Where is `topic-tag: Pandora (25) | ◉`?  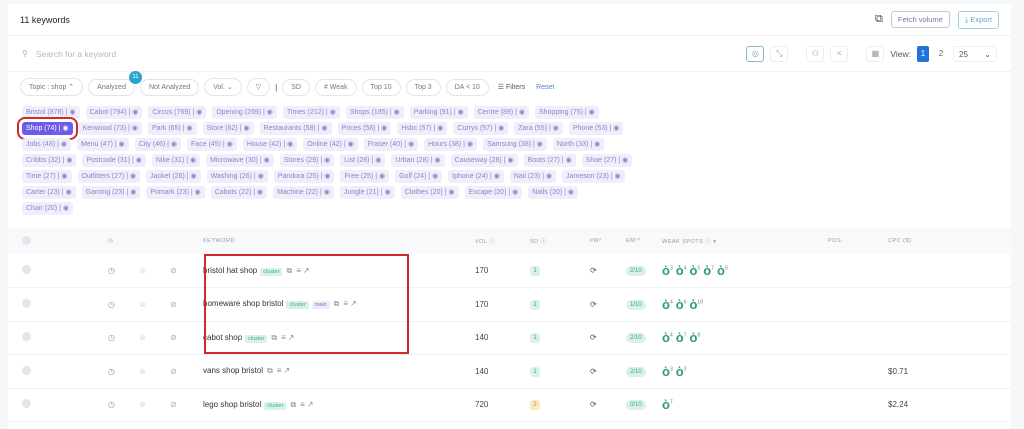 topic-tag: Pandora (25) | ◉ is located at coordinates (304, 176).